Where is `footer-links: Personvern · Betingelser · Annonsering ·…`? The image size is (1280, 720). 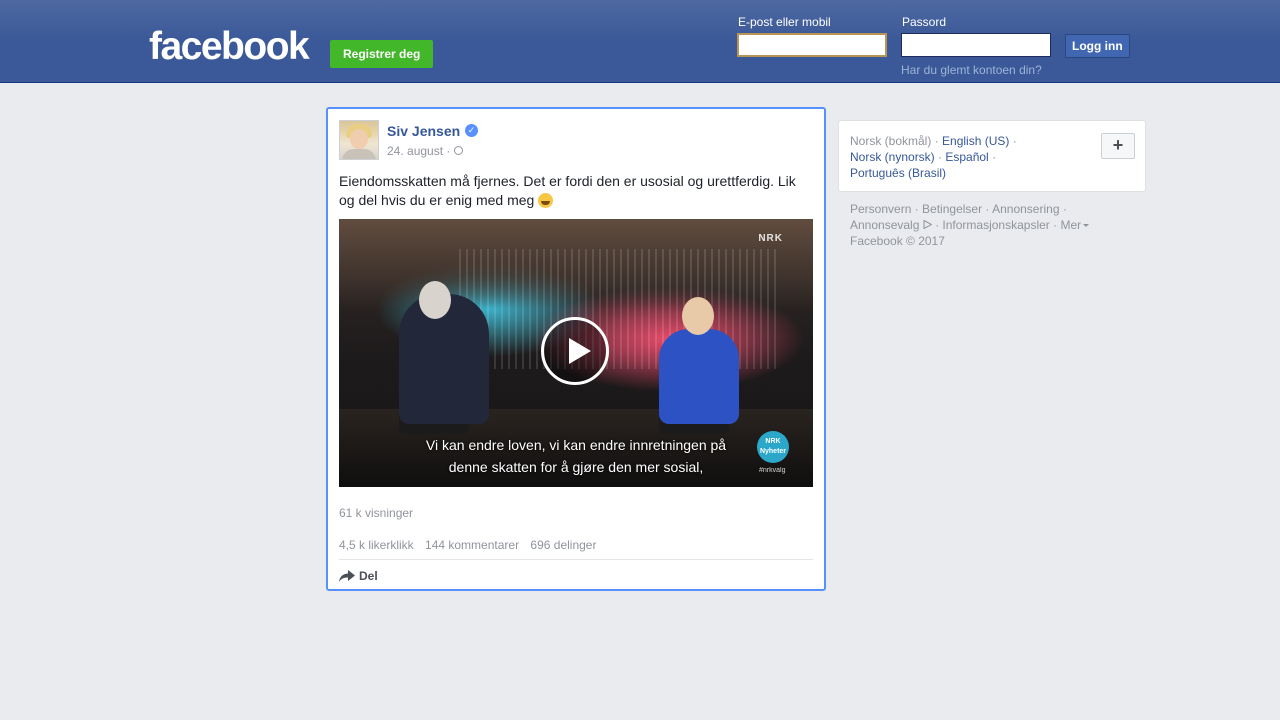 footer-links: Personvern · Betingelser · Annonsering ·… is located at coordinates (1000, 225).